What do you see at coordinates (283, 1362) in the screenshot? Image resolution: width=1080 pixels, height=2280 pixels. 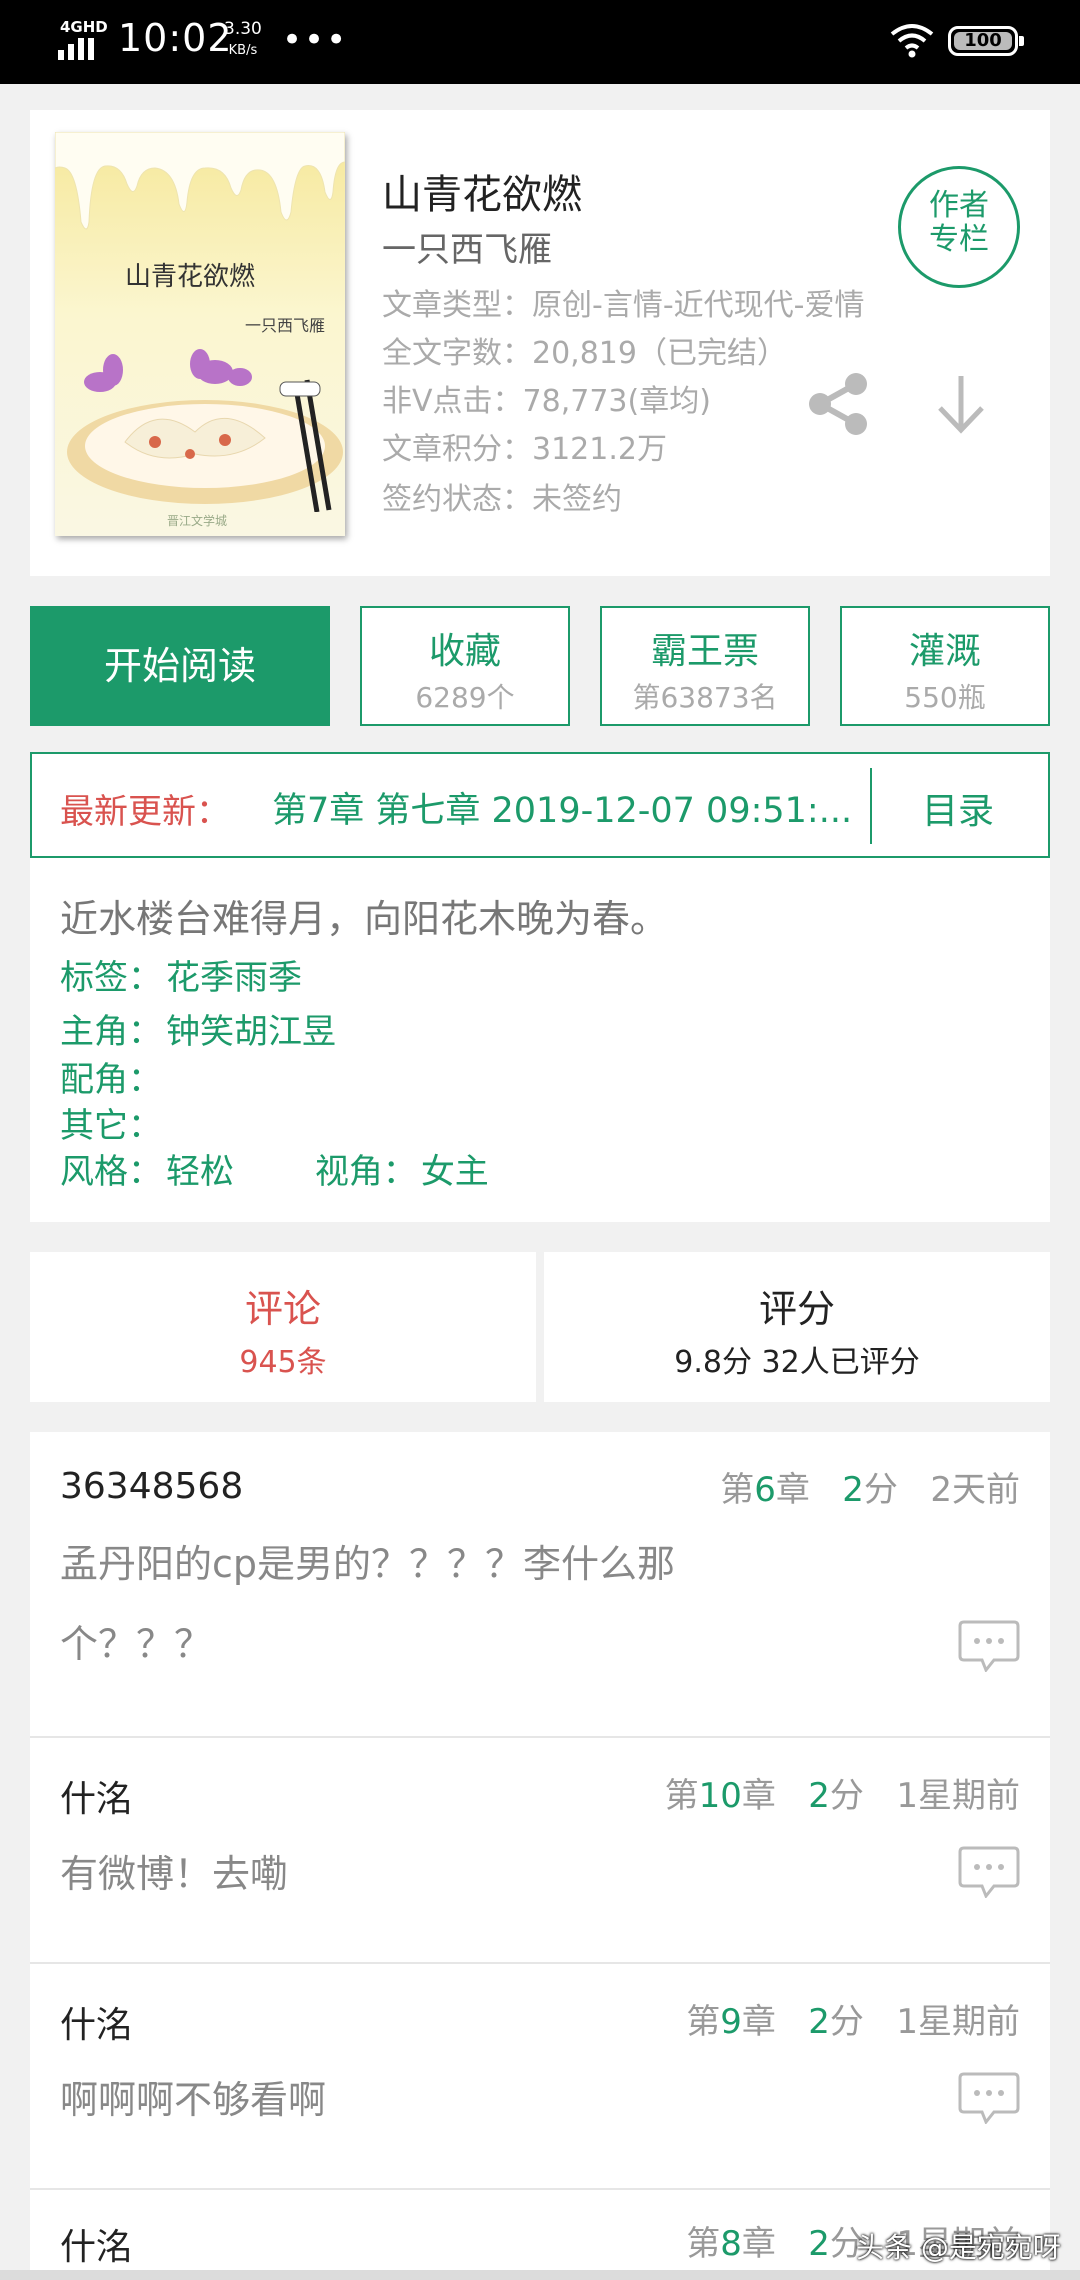 I see `tab-comments-count: 945条` at bounding box center [283, 1362].